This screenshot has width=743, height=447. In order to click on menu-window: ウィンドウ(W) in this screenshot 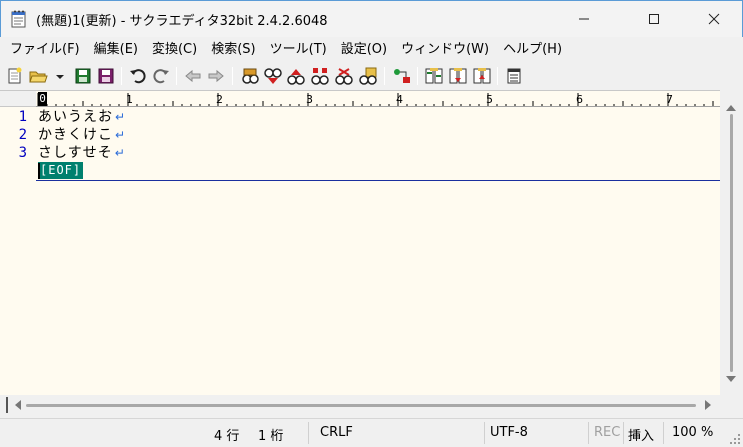, I will do `click(445, 50)`.